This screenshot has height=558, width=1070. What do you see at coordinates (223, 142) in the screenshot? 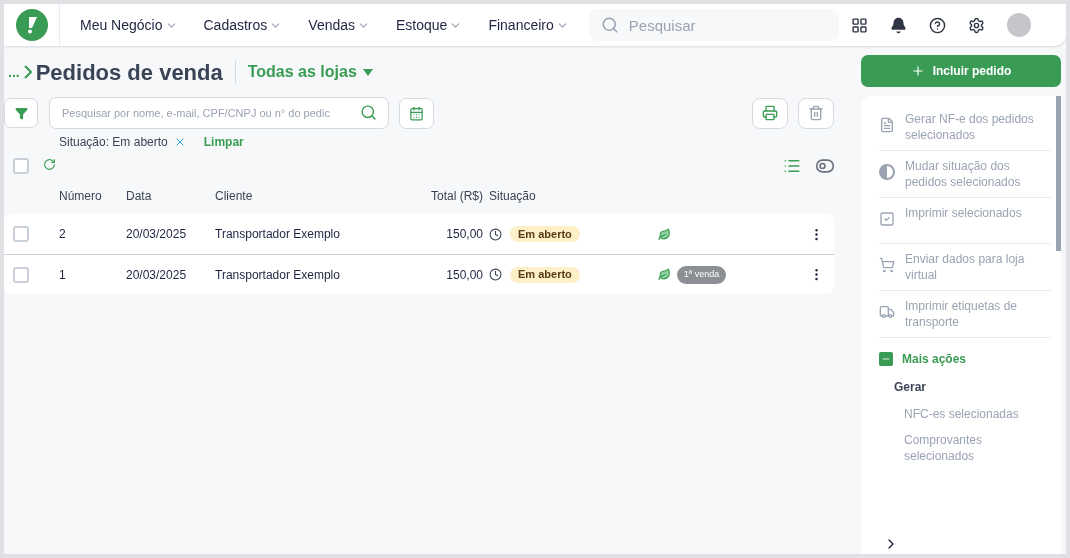
I see `clear-filters-link: Limpar` at bounding box center [223, 142].